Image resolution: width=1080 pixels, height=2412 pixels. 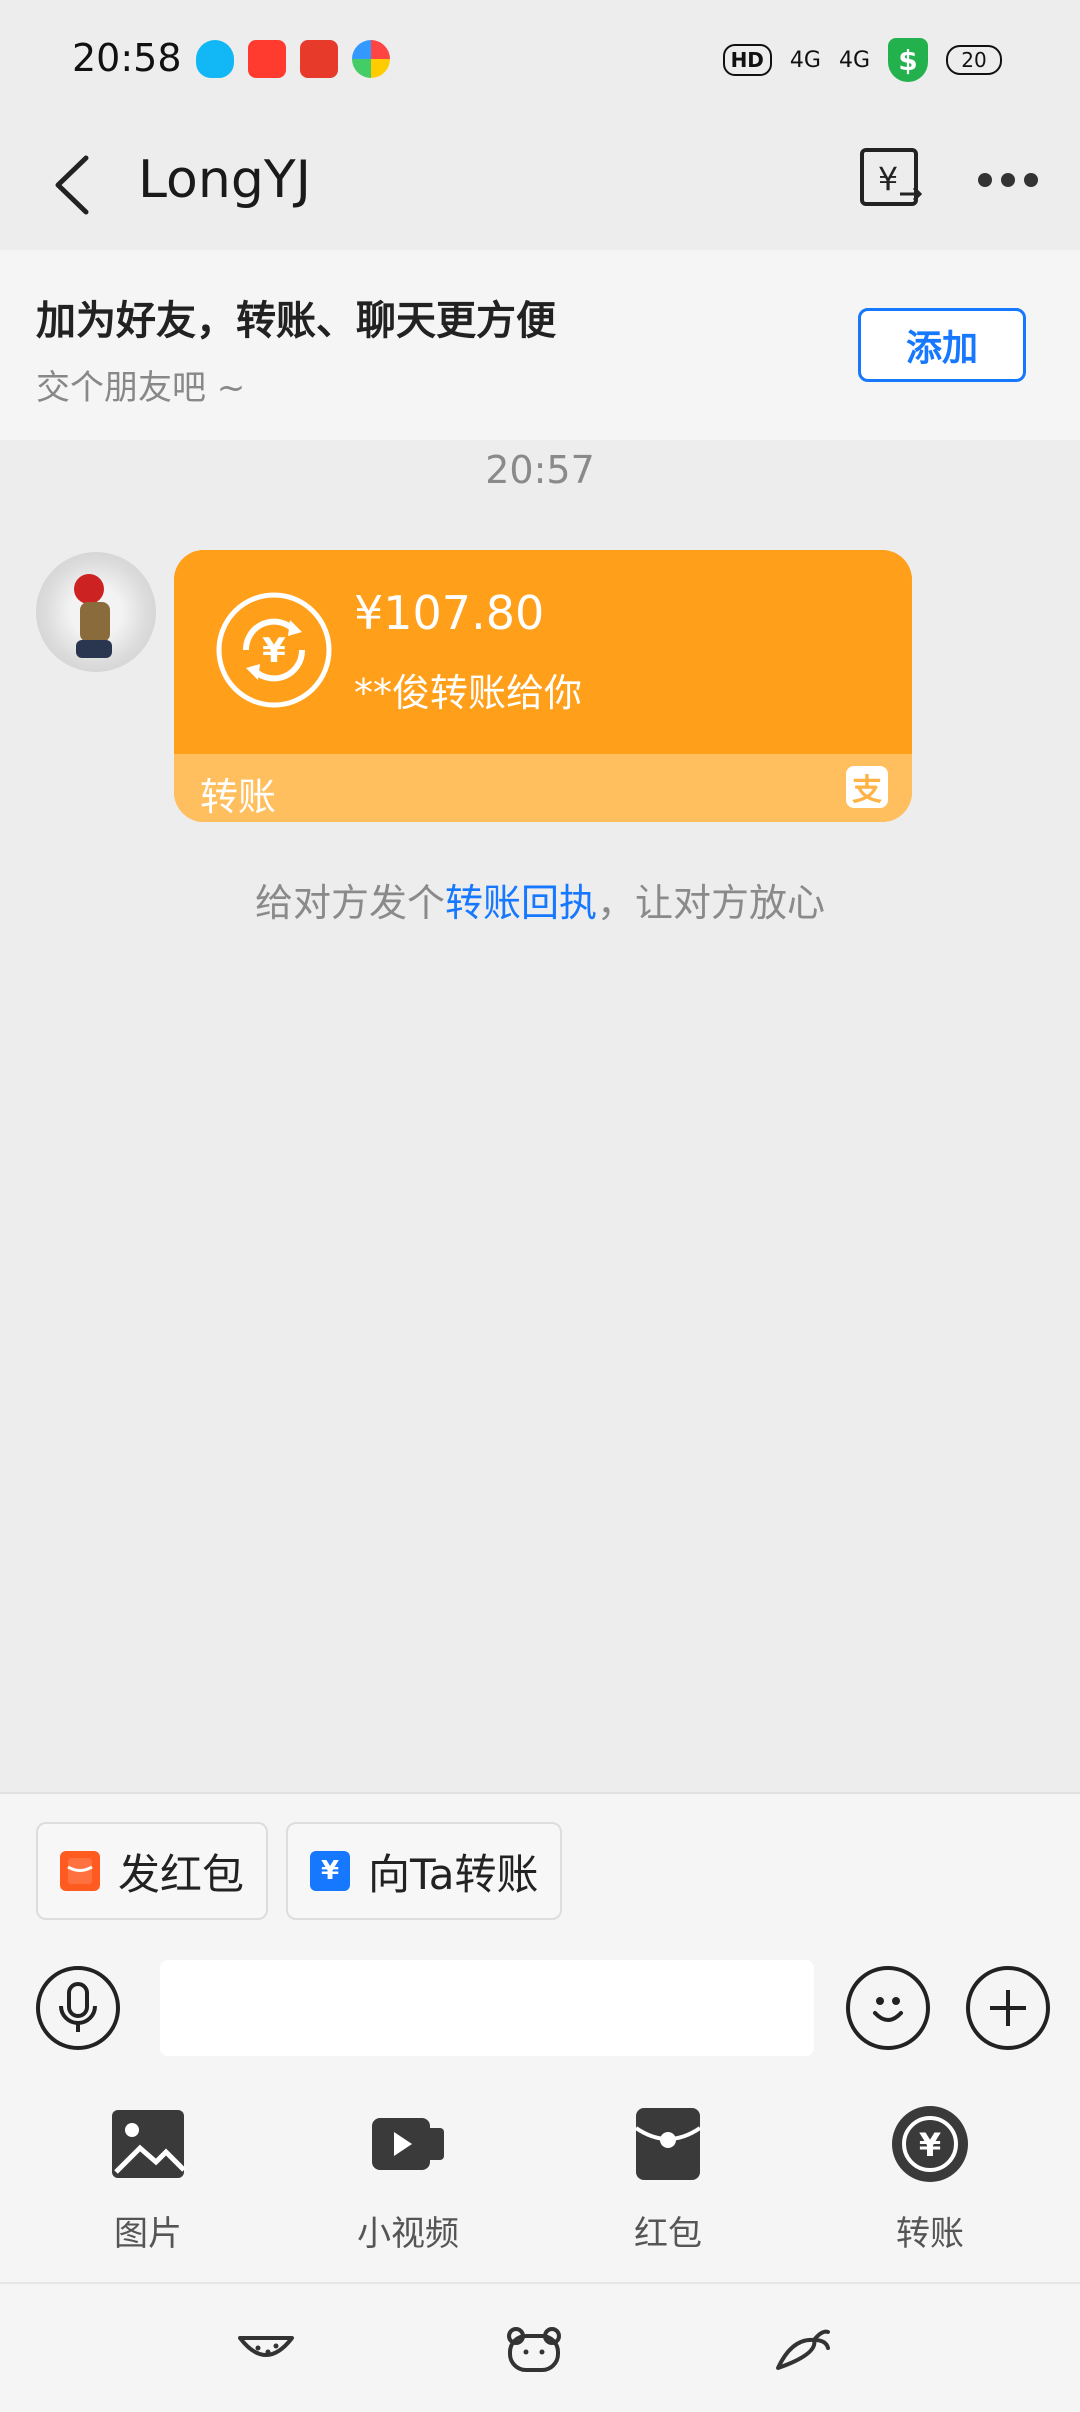 What do you see at coordinates (668, 2234) in the screenshot?
I see `tool-label: 红包` at bounding box center [668, 2234].